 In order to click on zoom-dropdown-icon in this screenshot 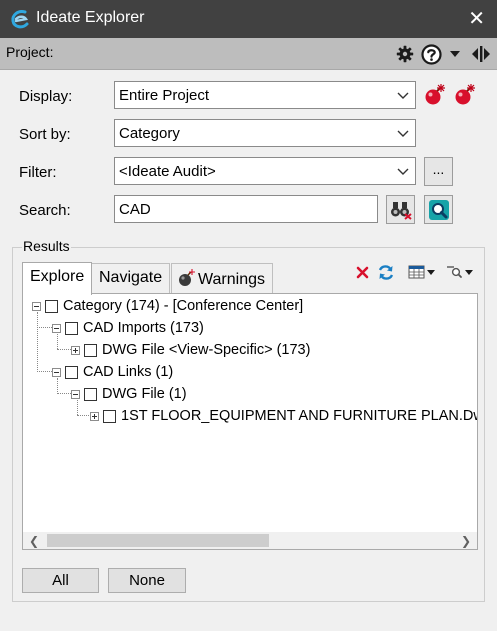, I will do `click(460, 272)`.